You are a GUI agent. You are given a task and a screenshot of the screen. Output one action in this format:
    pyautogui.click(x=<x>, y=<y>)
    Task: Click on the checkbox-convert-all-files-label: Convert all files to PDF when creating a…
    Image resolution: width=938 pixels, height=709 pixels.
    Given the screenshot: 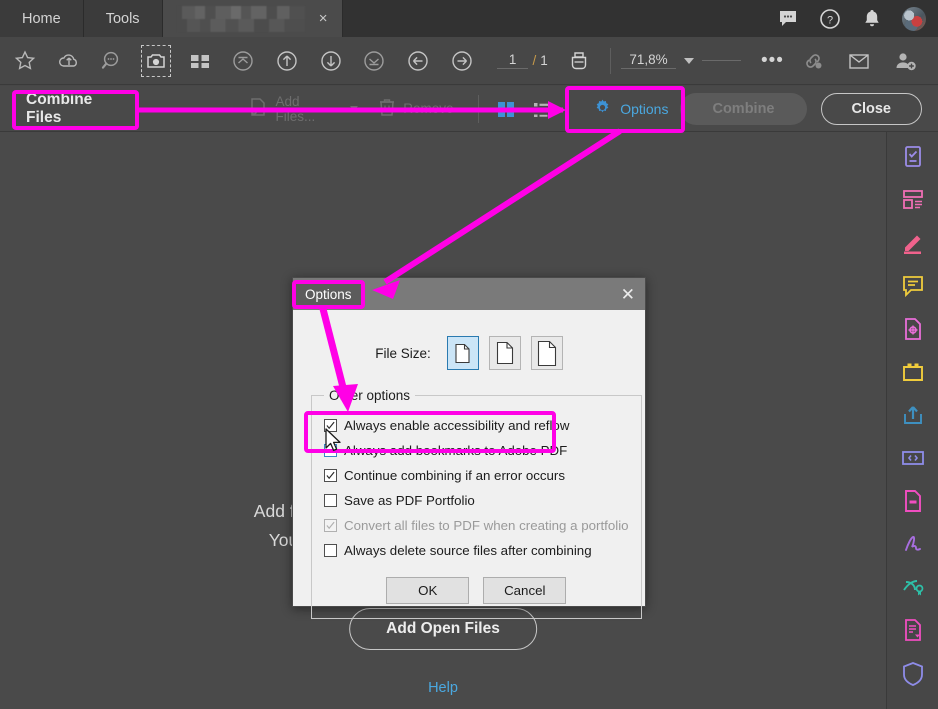 What is the action you would take?
    pyautogui.click(x=486, y=525)
    